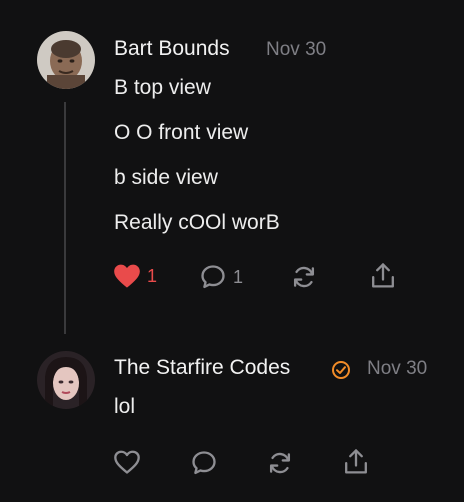  I want to click on reply-count: 1, so click(238, 276).